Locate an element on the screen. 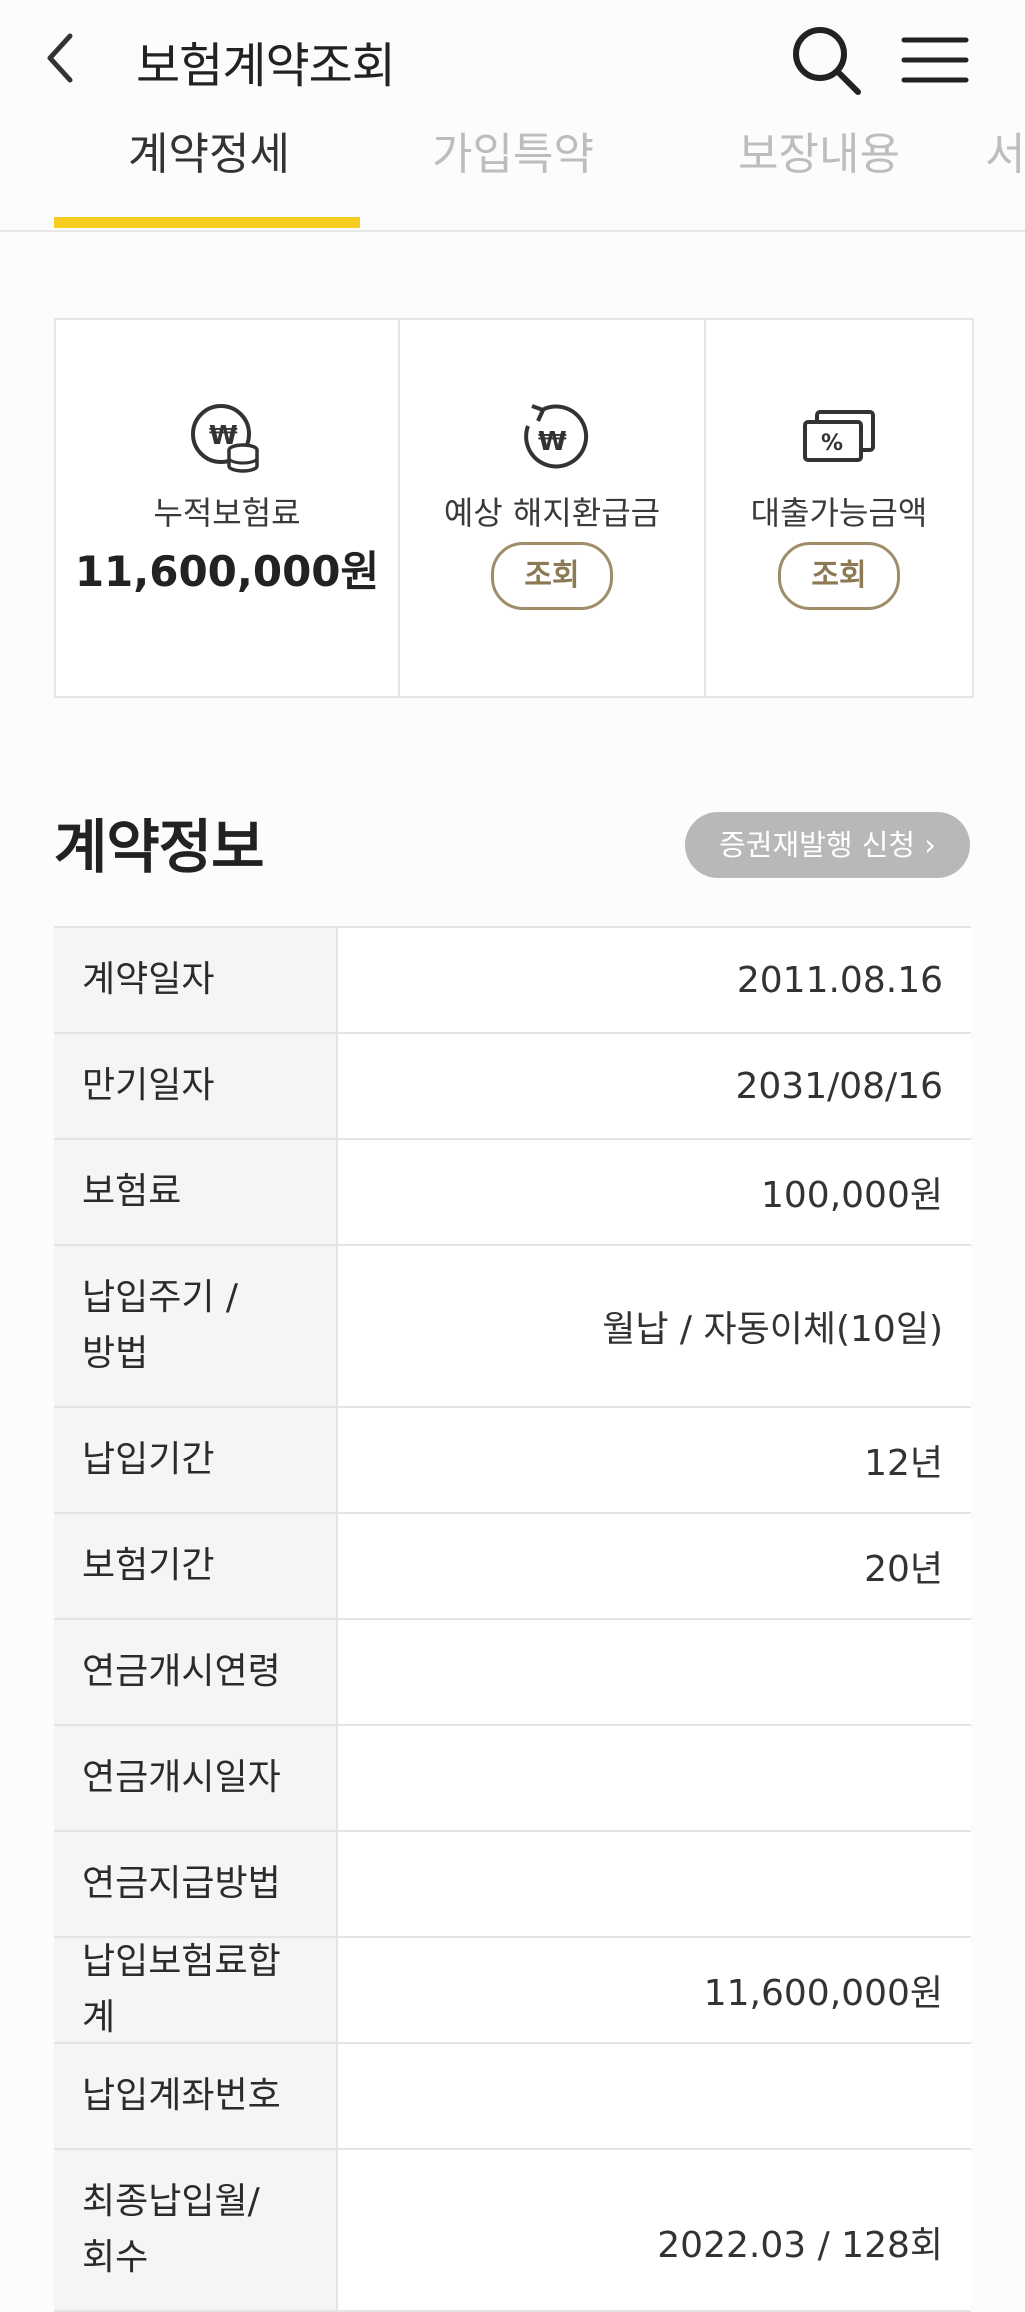  row-label: 보험료 is located at coordinates (196, 1192).